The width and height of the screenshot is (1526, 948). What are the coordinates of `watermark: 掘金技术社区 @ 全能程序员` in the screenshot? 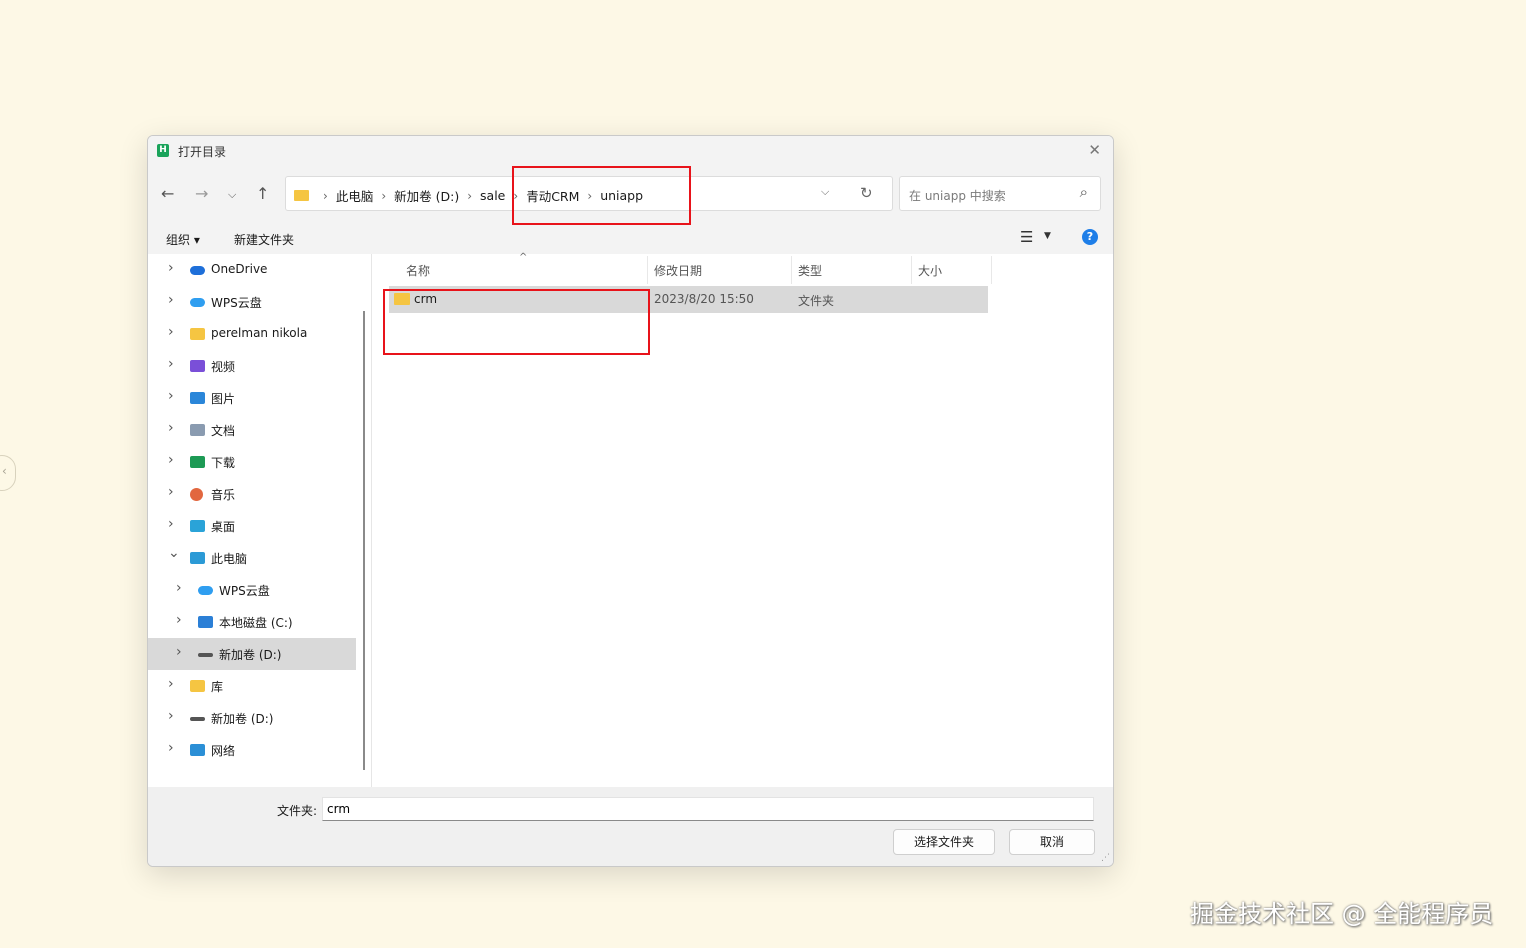 It's located at (1342, 914).